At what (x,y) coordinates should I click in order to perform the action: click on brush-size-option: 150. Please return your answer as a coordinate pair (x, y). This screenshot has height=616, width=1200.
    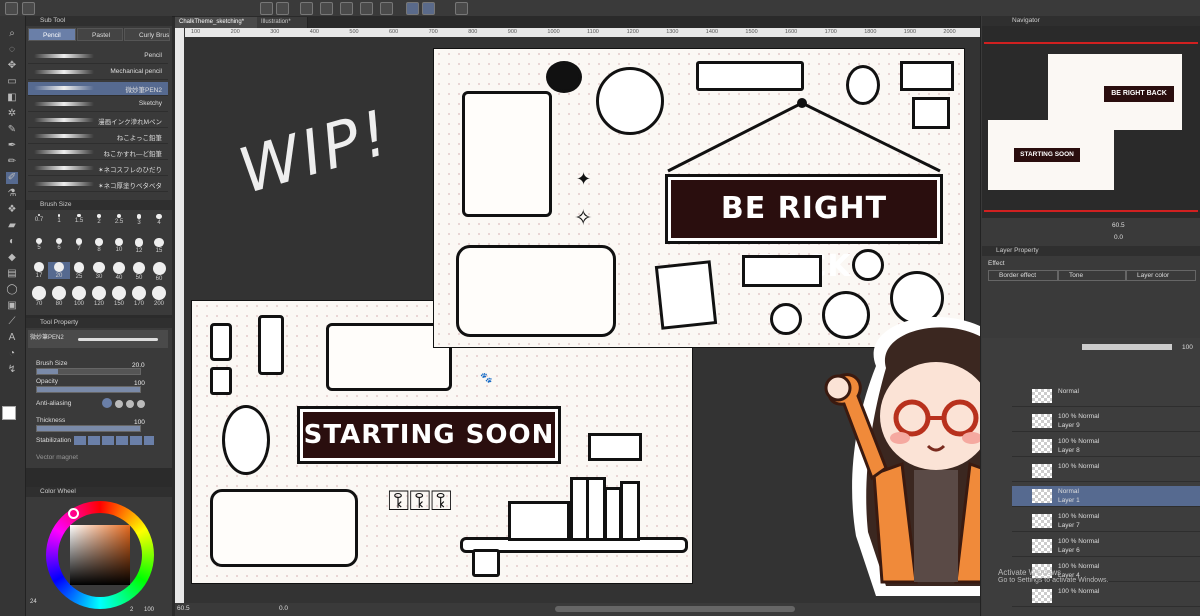
    Looking at the image, I should click on (119, 296).